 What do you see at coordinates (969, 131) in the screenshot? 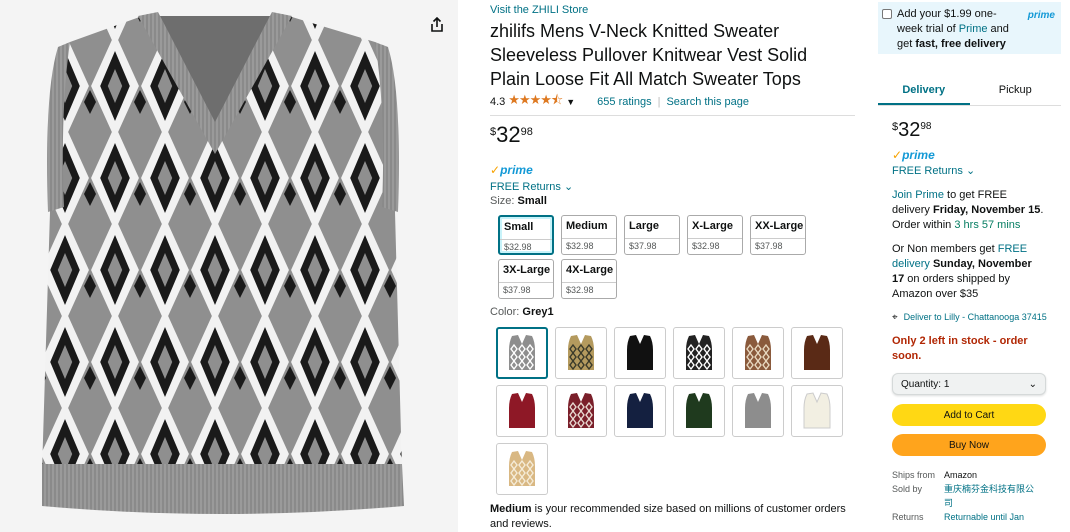
I see `buy-box-price: $ 32 98` at bounding box center [969, 131].